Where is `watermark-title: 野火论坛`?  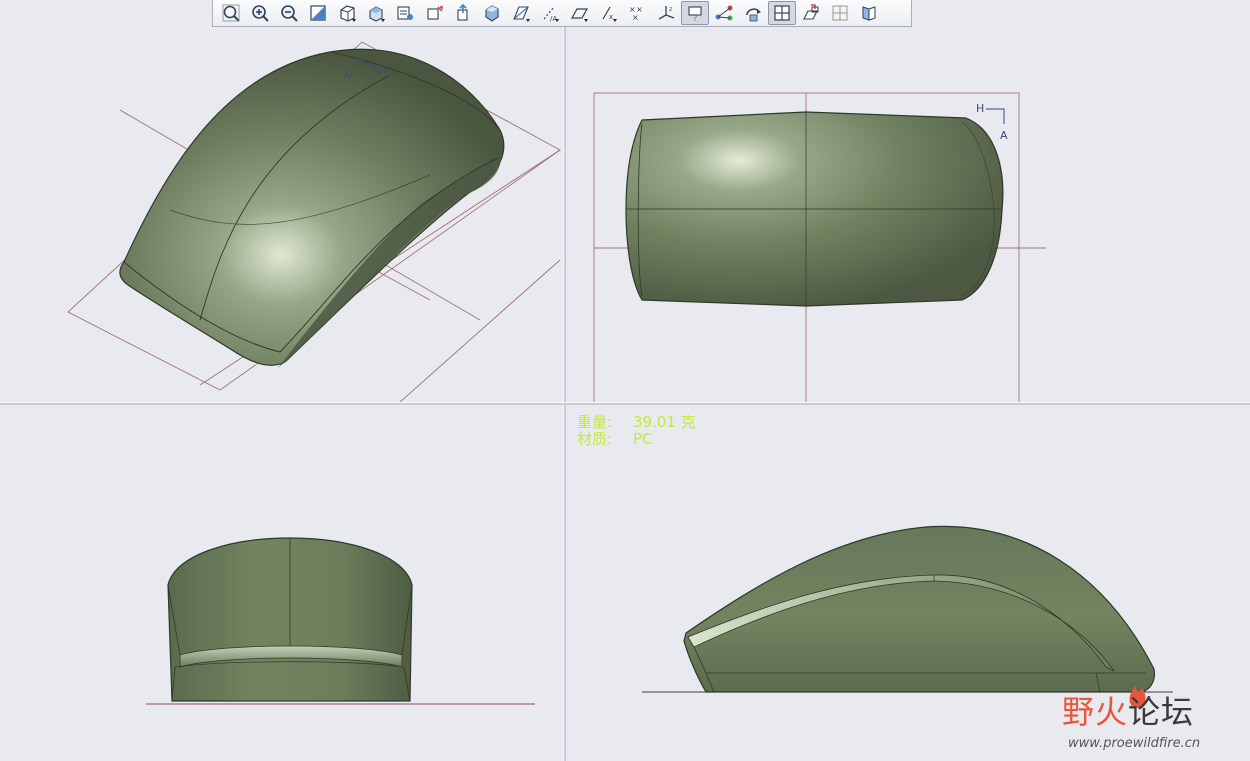 watermark-title: 野火论坛 is located at coordinates (1128, 712).